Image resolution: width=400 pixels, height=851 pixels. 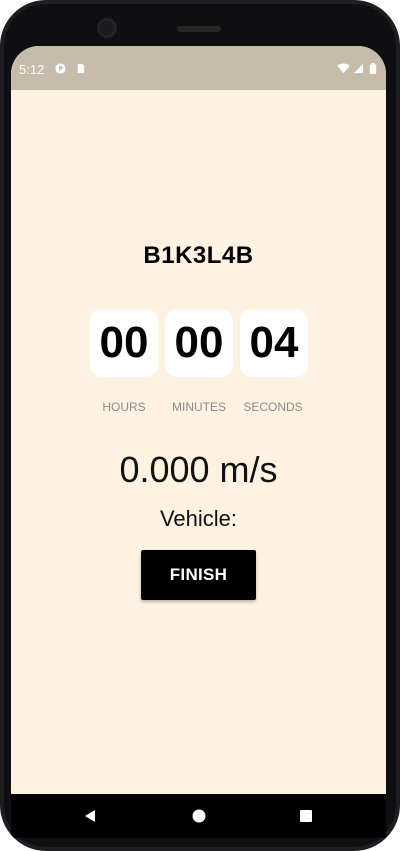 I want to click on home-icon, so click(x=199, y=816).